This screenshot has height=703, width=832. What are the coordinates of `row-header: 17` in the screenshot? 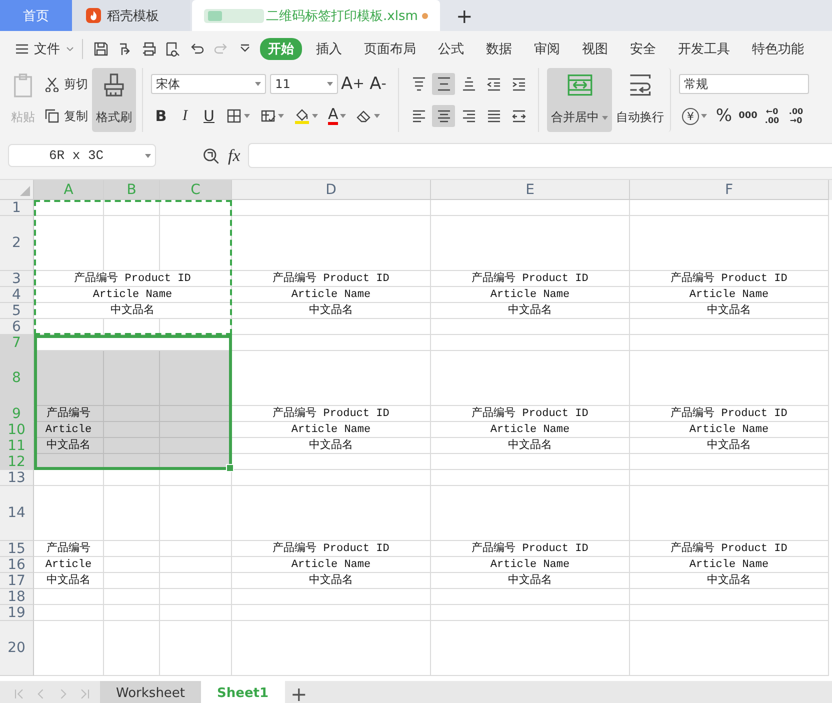 It's located at (17, 581).